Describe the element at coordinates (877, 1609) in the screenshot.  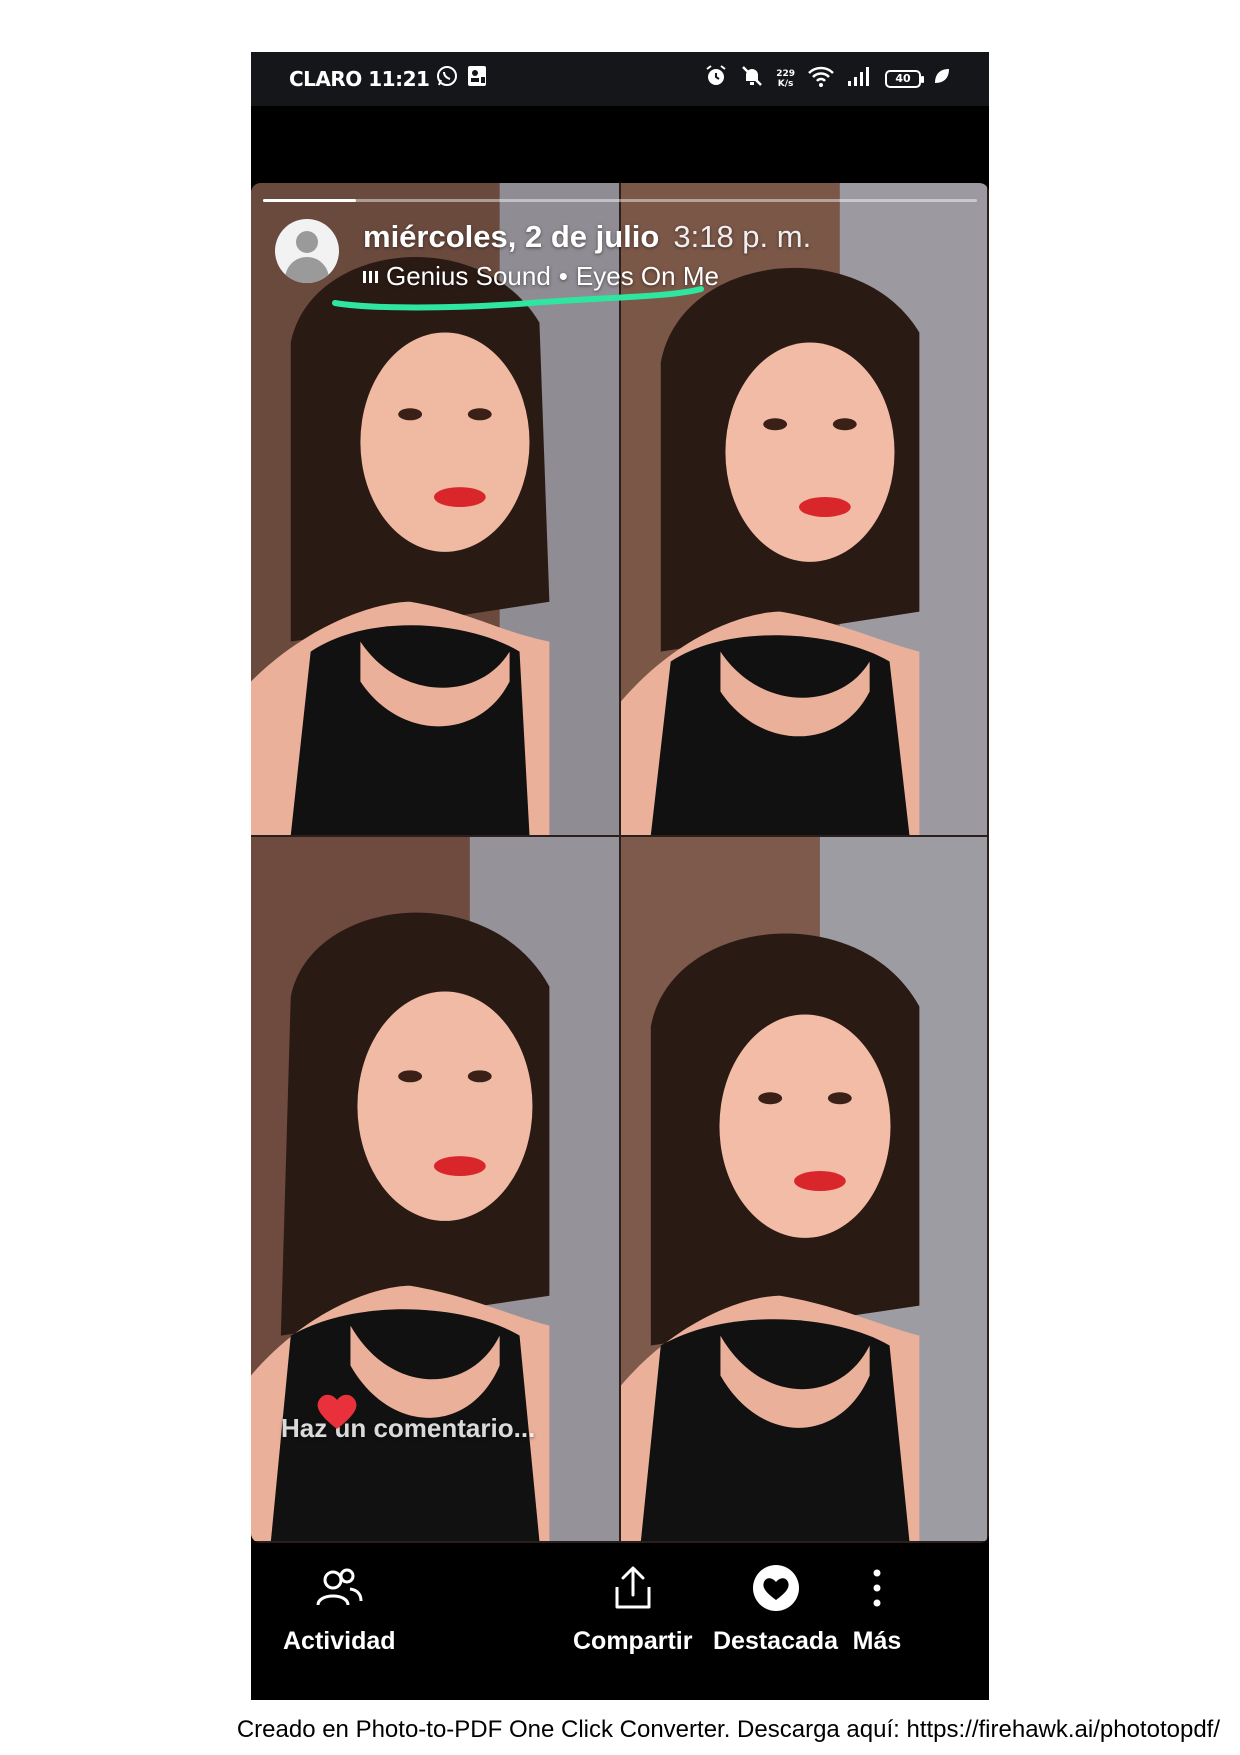
I see `more-button: Más` at that location.